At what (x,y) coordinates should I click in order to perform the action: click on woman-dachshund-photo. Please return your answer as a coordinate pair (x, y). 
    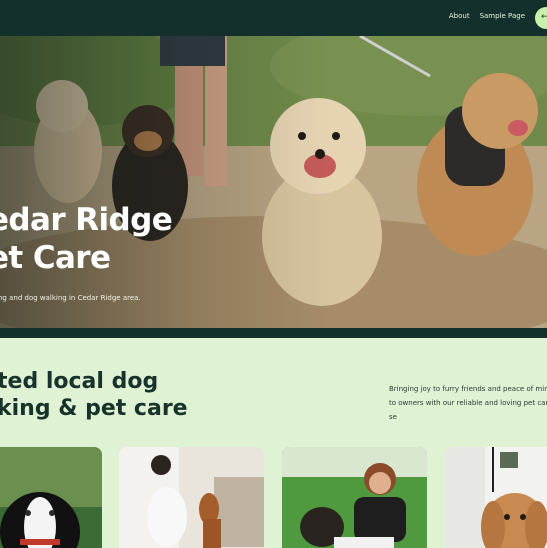
    Looking at the image, I should click on (191, 497).